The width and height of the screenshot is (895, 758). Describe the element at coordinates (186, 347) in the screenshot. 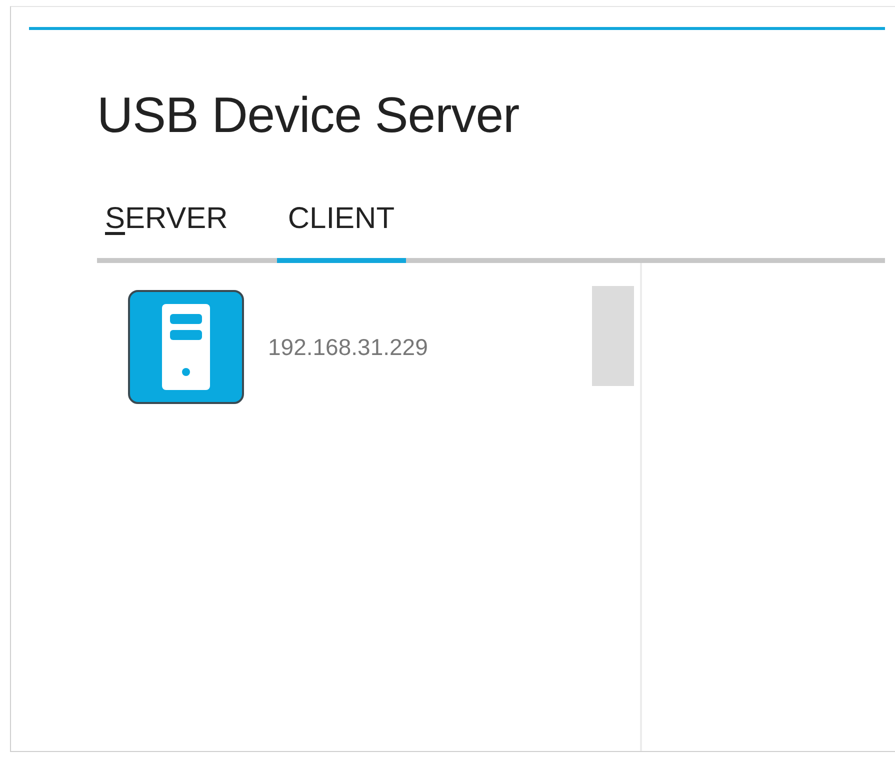

I see `server-icon` at that location.